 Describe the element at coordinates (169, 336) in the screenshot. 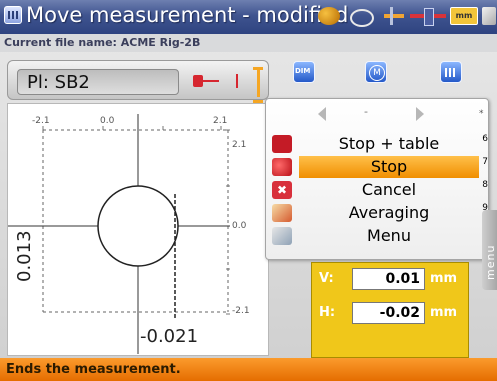

I see `horizontal-value: -0.021` at that location.